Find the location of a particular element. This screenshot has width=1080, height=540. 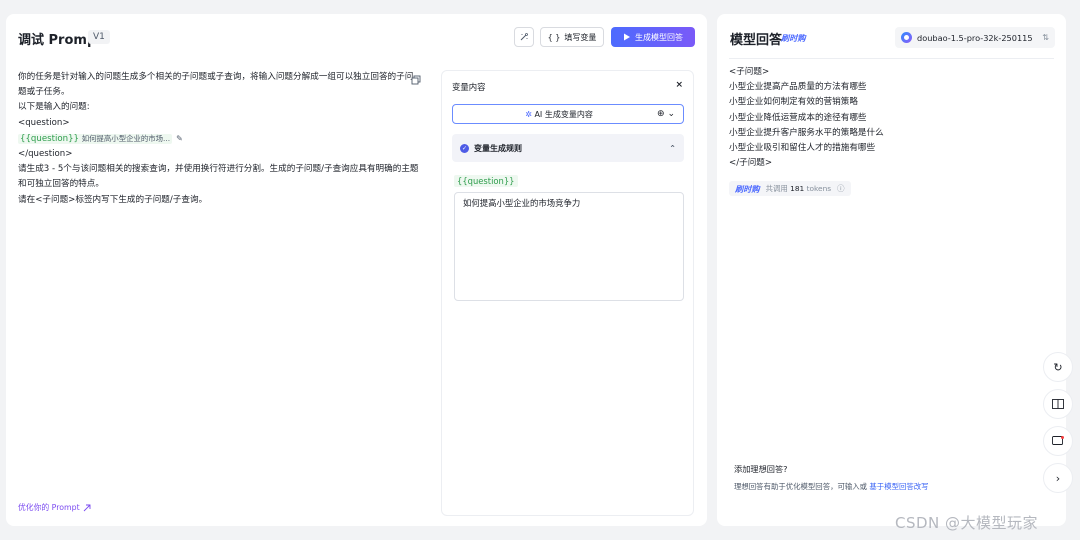

ideal-answer-desc: 理想回答有助于优化模型回答，可输入或 基于模型回答改写 is located at coordinates (831, 486).